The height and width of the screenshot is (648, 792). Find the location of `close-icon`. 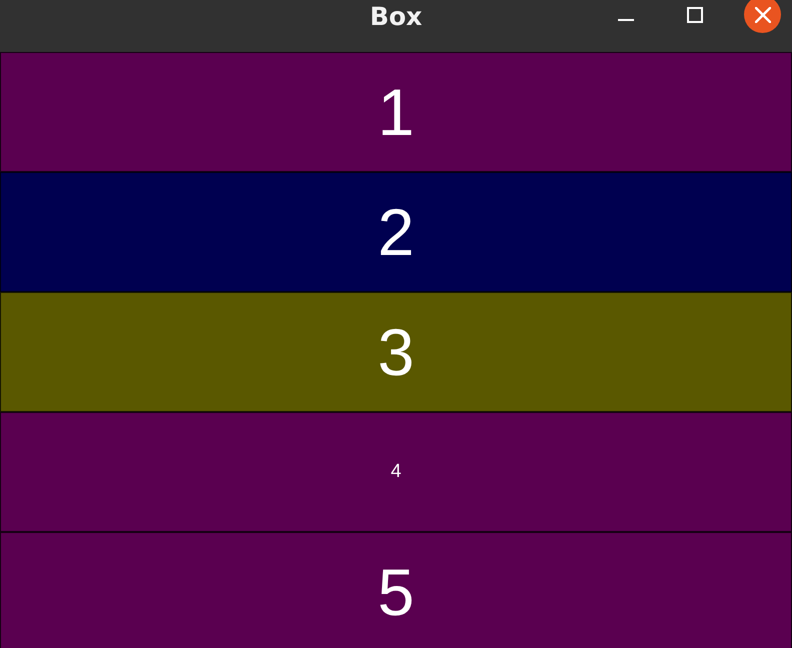

close-icon is located at coordinates (762, 14).